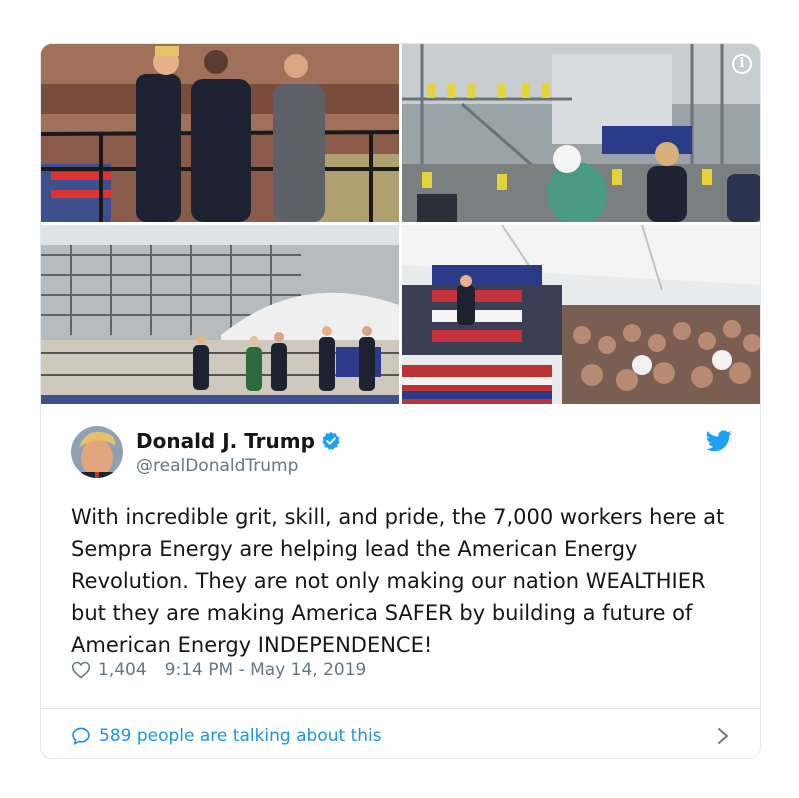 The image size is (799, 798). Describe the element at coordinates (581, 133) in the screenshot. I see `photo-2: i` at that location.